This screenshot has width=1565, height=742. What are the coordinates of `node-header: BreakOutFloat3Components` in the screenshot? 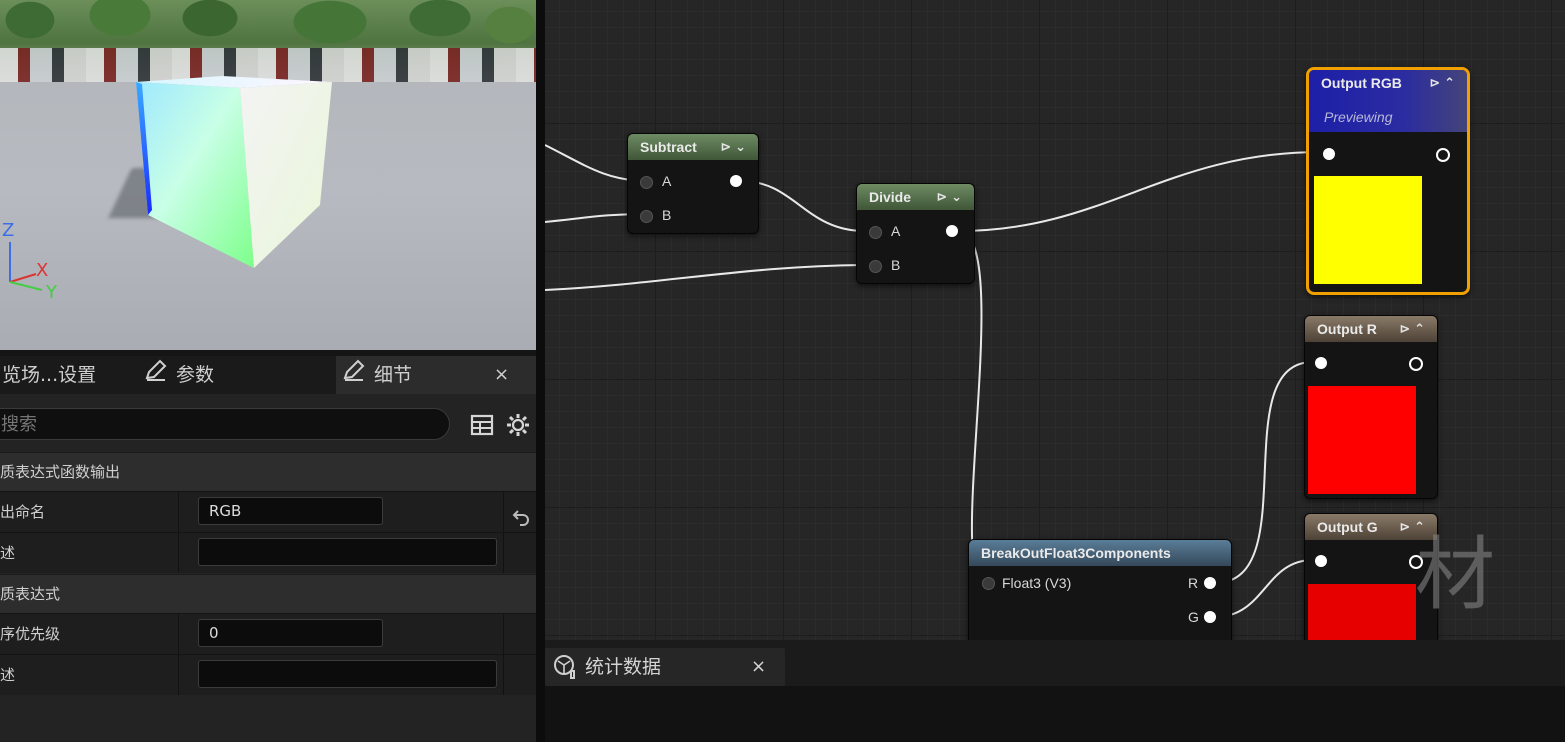 It's located at (1100, 553).